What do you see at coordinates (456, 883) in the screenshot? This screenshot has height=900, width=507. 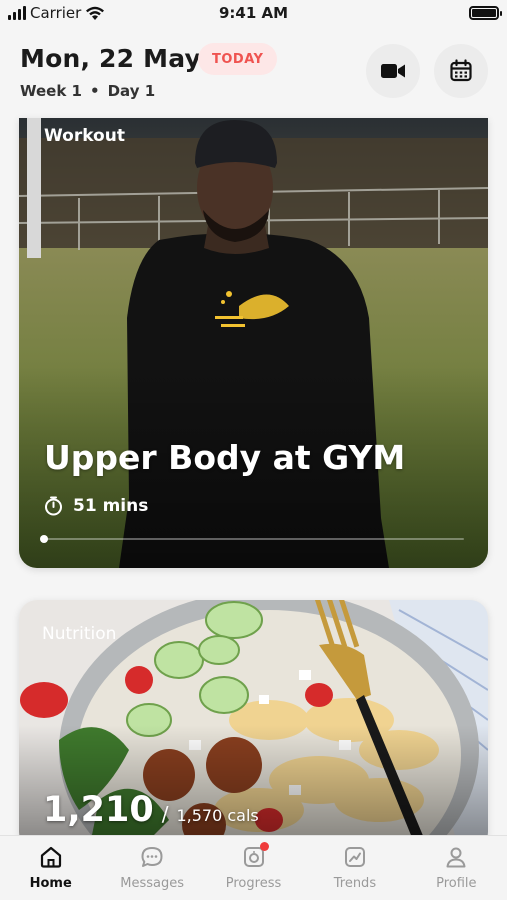 I see `tab-label-profile: Profile` at bounding box center [456, 883].